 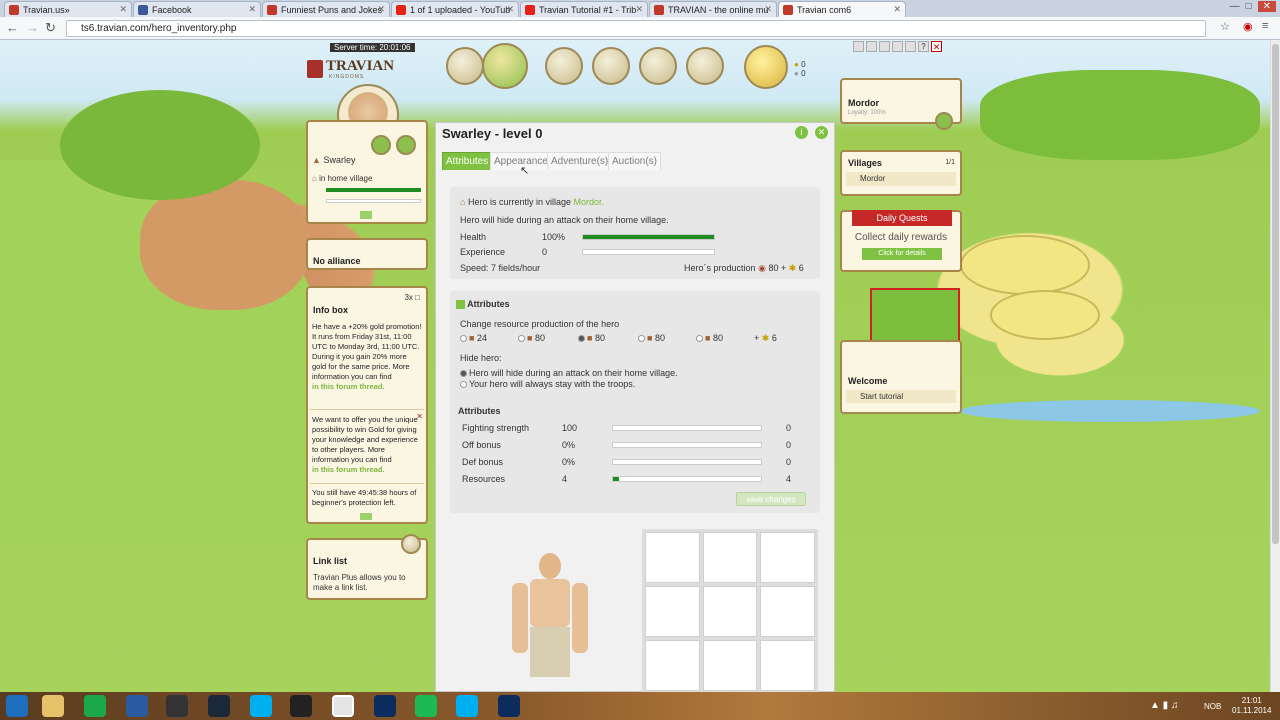 What do you see at coordinates (463, 374) in the screenshot?
I see `radio-selected-icon` at bounding box center [463, 374].